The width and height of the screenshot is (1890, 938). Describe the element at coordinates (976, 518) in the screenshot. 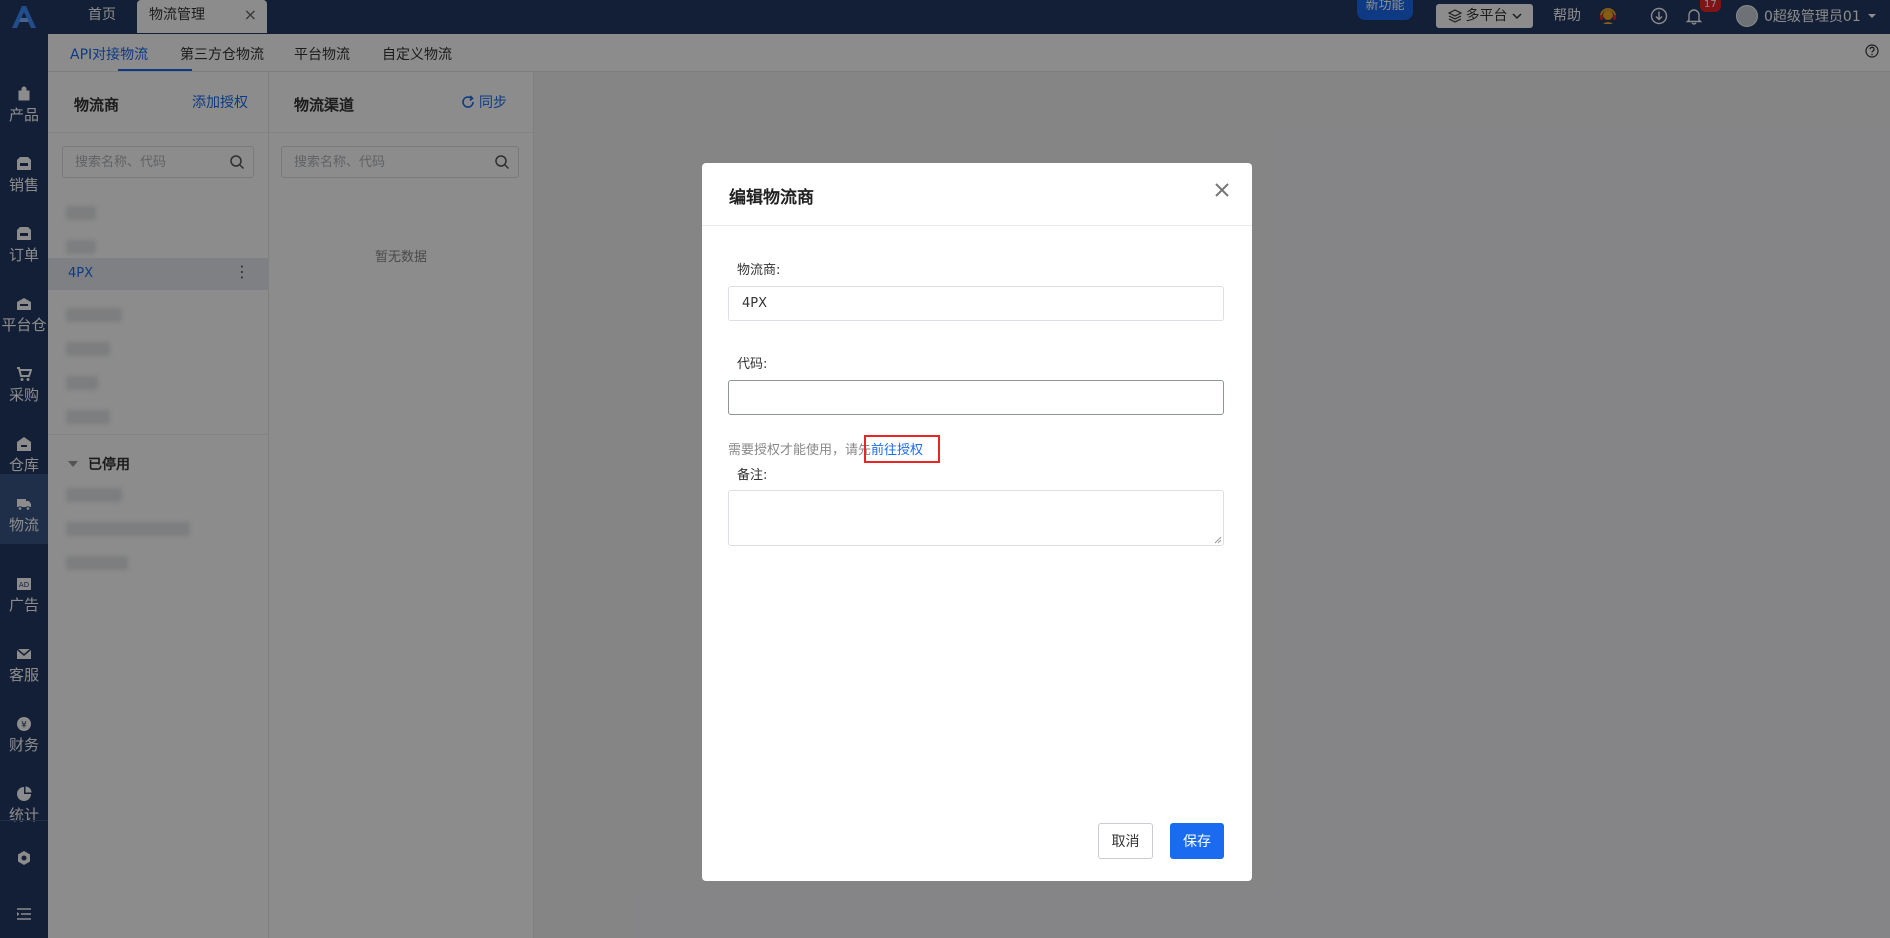

I see `remark-field` at that location.